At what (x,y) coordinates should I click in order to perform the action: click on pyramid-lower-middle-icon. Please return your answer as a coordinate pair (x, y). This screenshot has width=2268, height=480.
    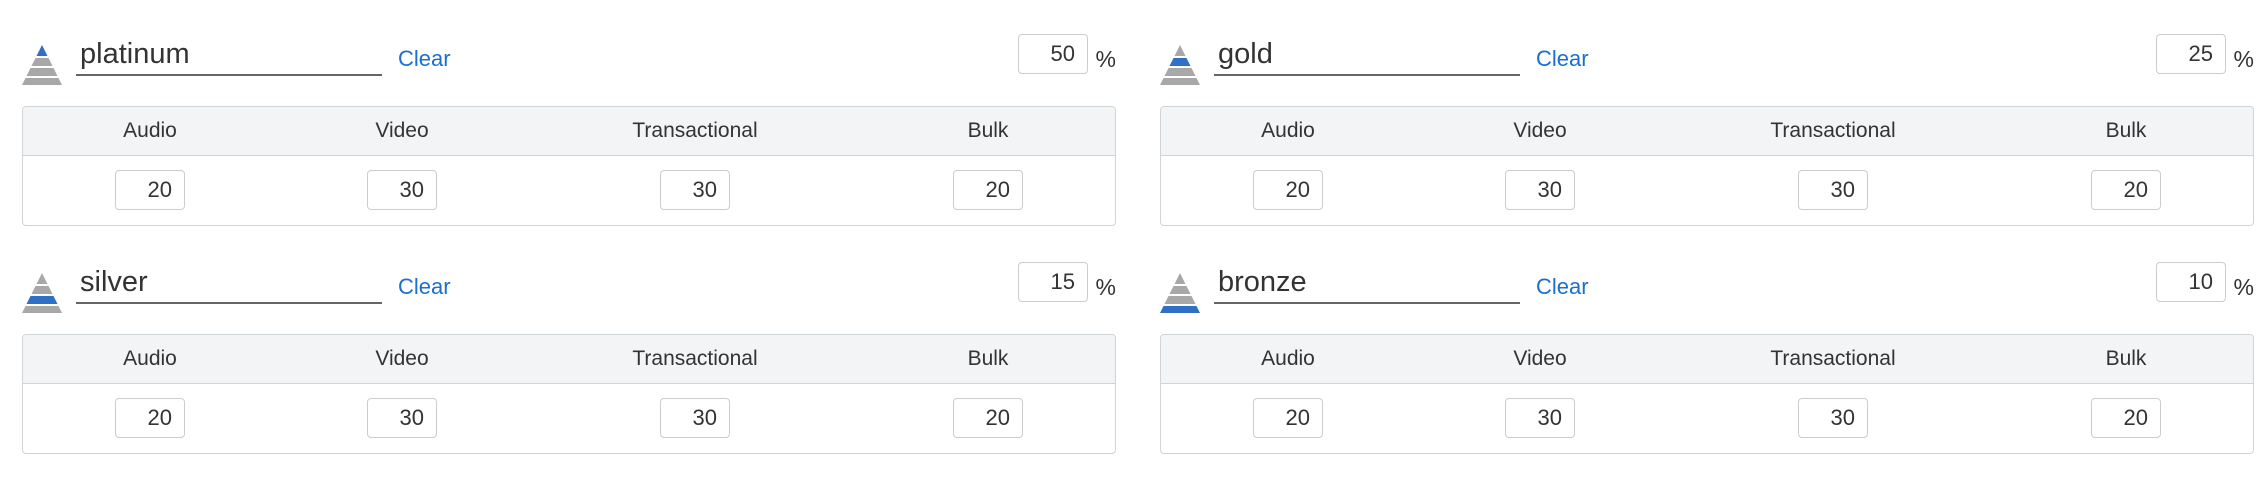
    Looking at the image, I should click on (42, 293).